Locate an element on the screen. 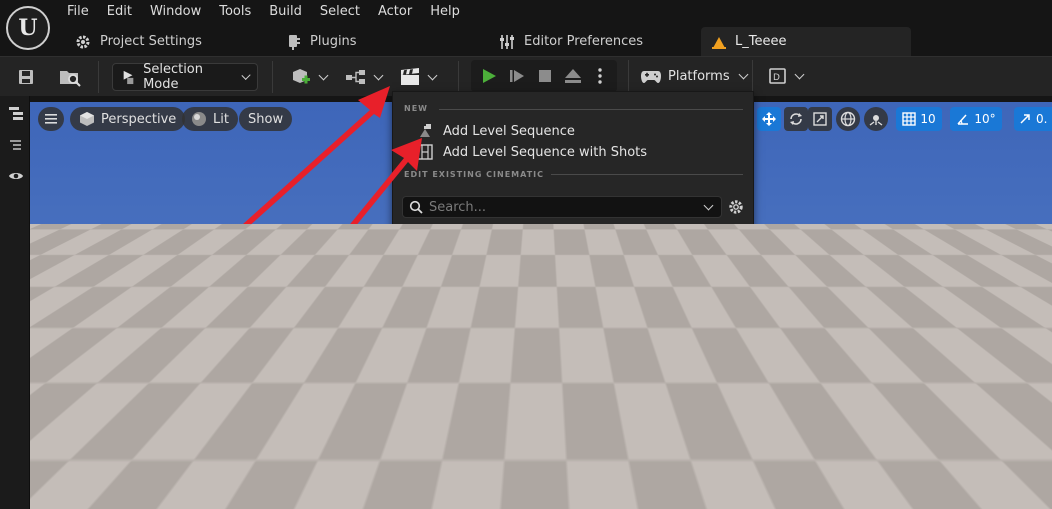 This screenshot has height=509, width=1052. viewport-options-button is located at coordinates (51, 119).